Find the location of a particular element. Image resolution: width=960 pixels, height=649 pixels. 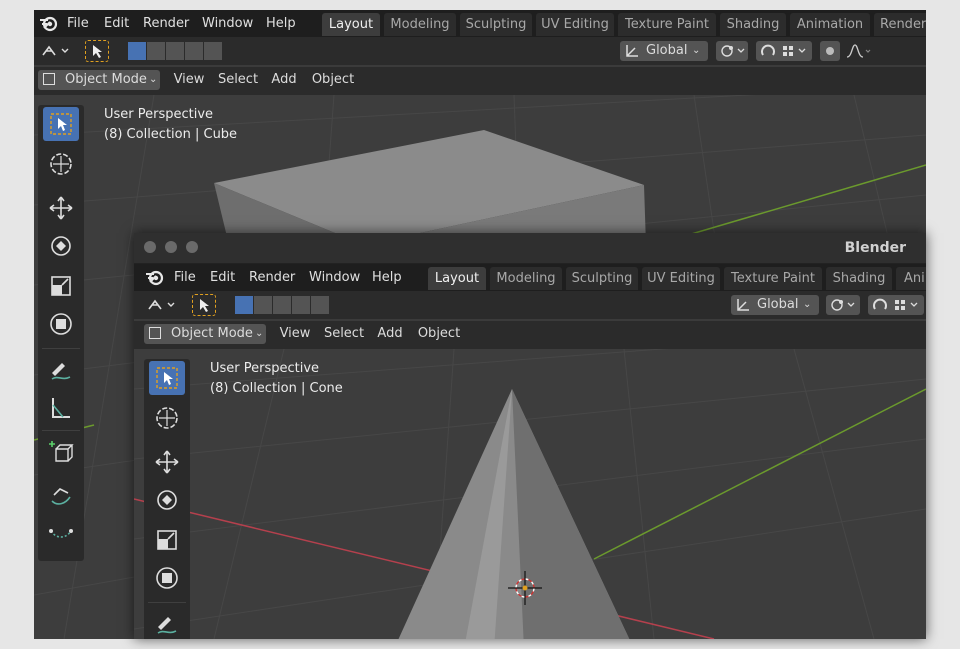

window-close-button is located at coordinates (150, 247).